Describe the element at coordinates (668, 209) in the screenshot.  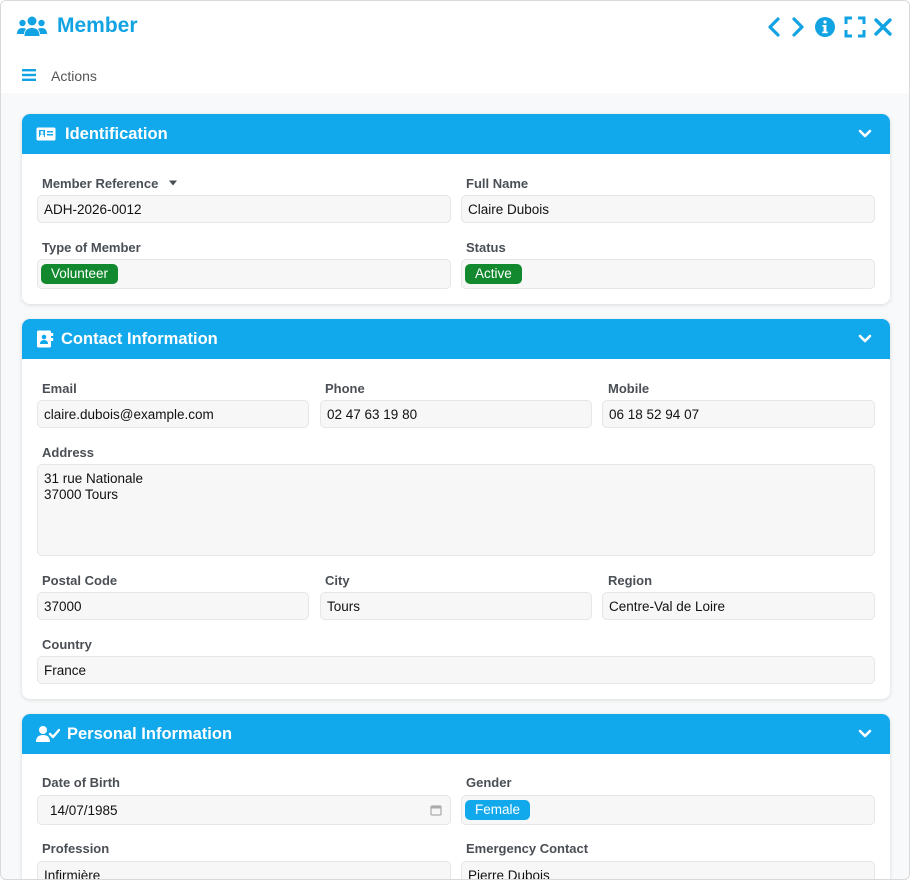
I see `full-name-field: Claire Dubois` at that location.